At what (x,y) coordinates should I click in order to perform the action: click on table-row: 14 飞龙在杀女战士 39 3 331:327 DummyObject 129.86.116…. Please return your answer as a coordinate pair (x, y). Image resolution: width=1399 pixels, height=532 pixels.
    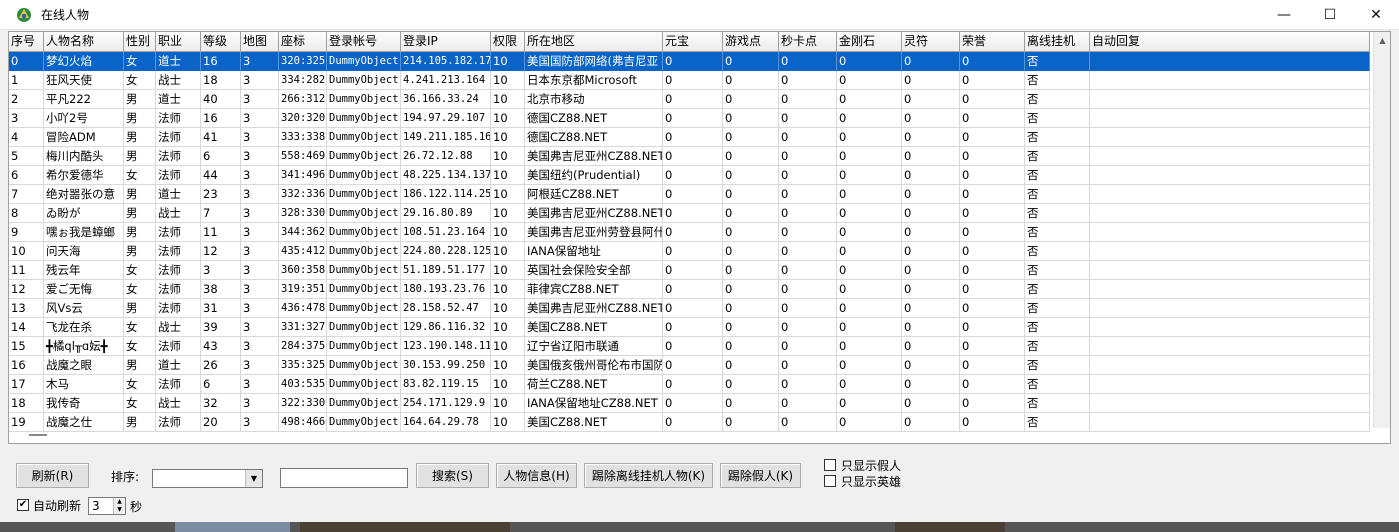
    Looking at the image, I should click on (689, 327).